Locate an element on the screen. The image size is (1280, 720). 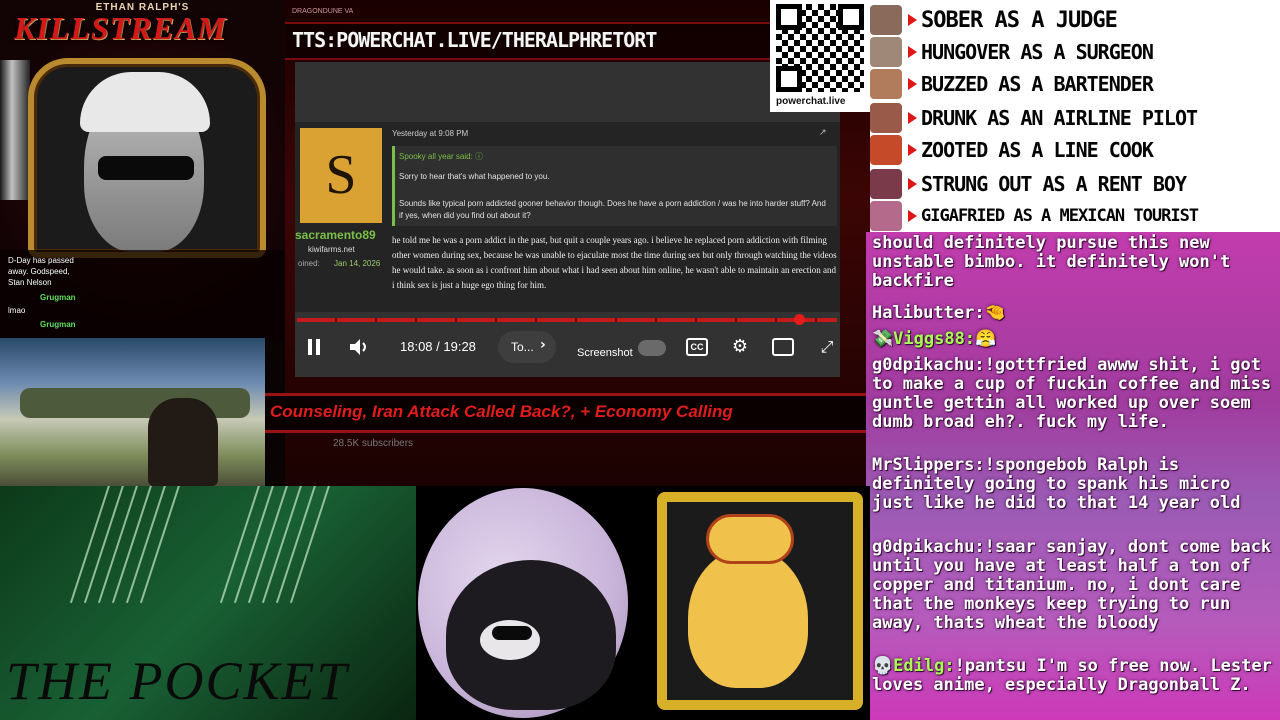
settings-button: ⚙ is located at coordinates (740, 347).